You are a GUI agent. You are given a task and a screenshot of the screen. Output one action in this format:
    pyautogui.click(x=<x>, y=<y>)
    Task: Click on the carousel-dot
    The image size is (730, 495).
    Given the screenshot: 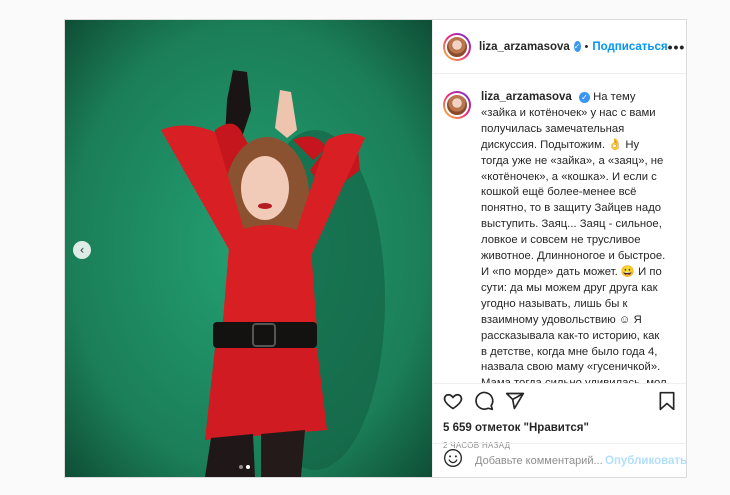 What is the action you would take?
    pyautogui.click(x=241, y=467)
    